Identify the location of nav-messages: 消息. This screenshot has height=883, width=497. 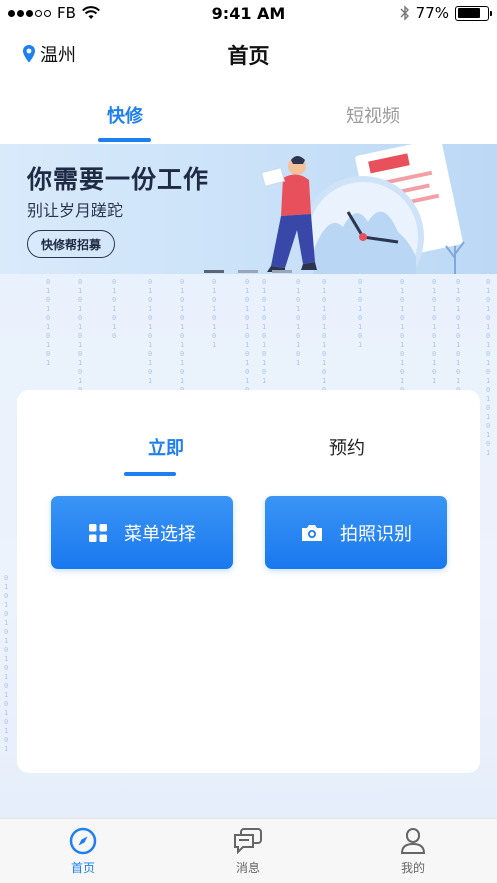
(248, 851).